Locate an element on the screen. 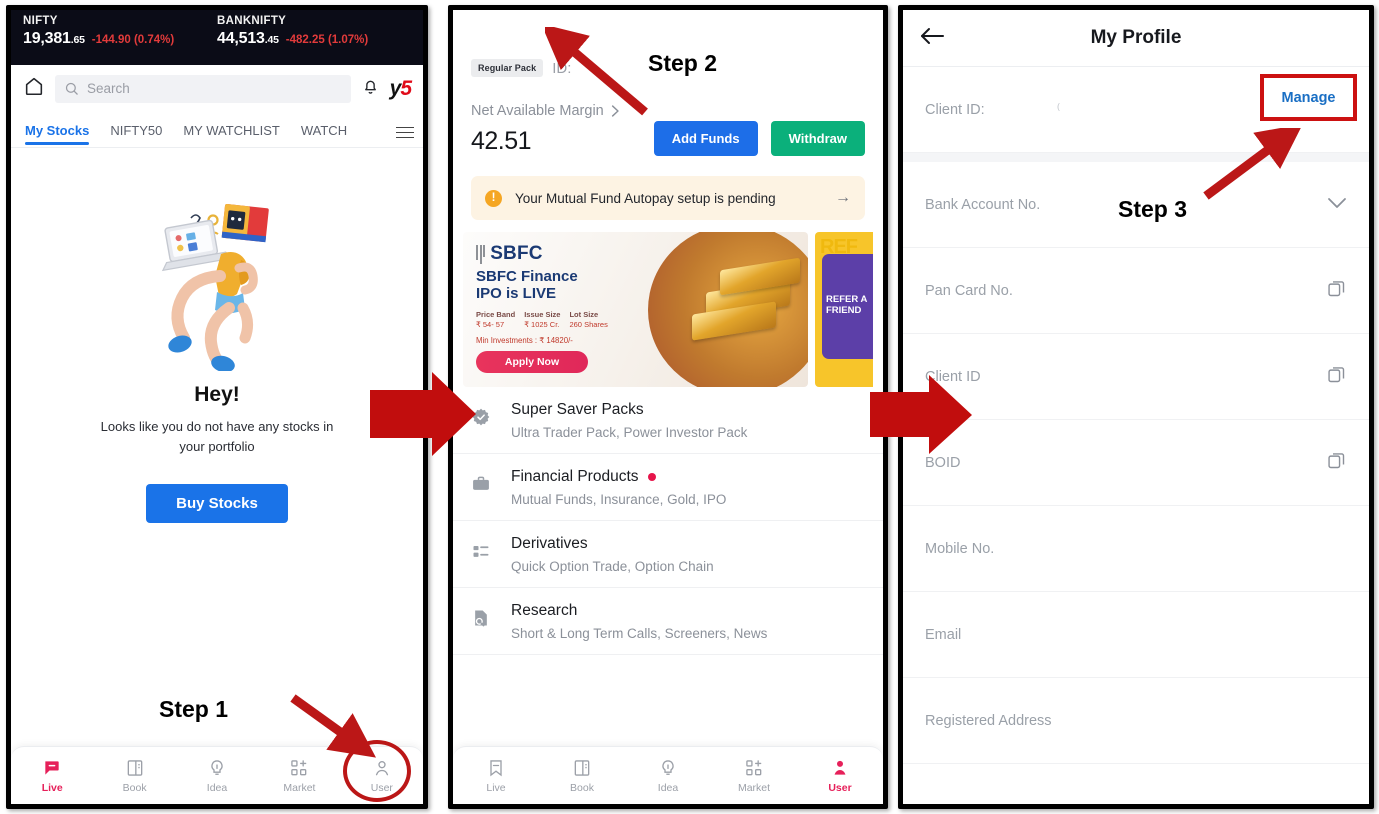 This screenshot has width=1379, height=814. withdraw-button: Withdraw is located at coordinates (817, 138).